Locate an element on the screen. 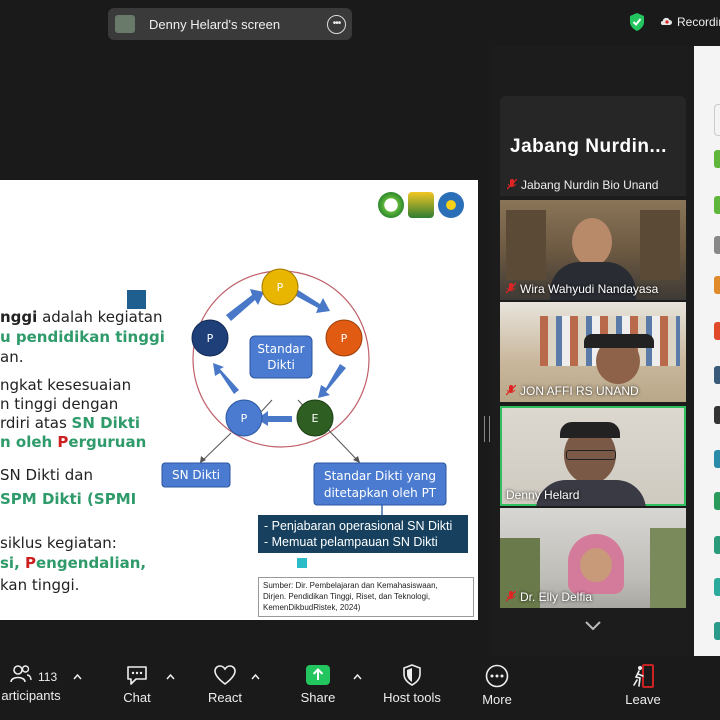  react-button: React is located at coordinates (225, 684).